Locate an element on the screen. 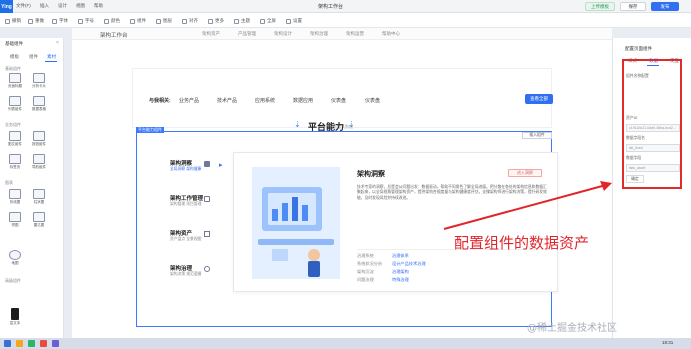  nav-item: 架构运营 is located at coordinates (355, 34).